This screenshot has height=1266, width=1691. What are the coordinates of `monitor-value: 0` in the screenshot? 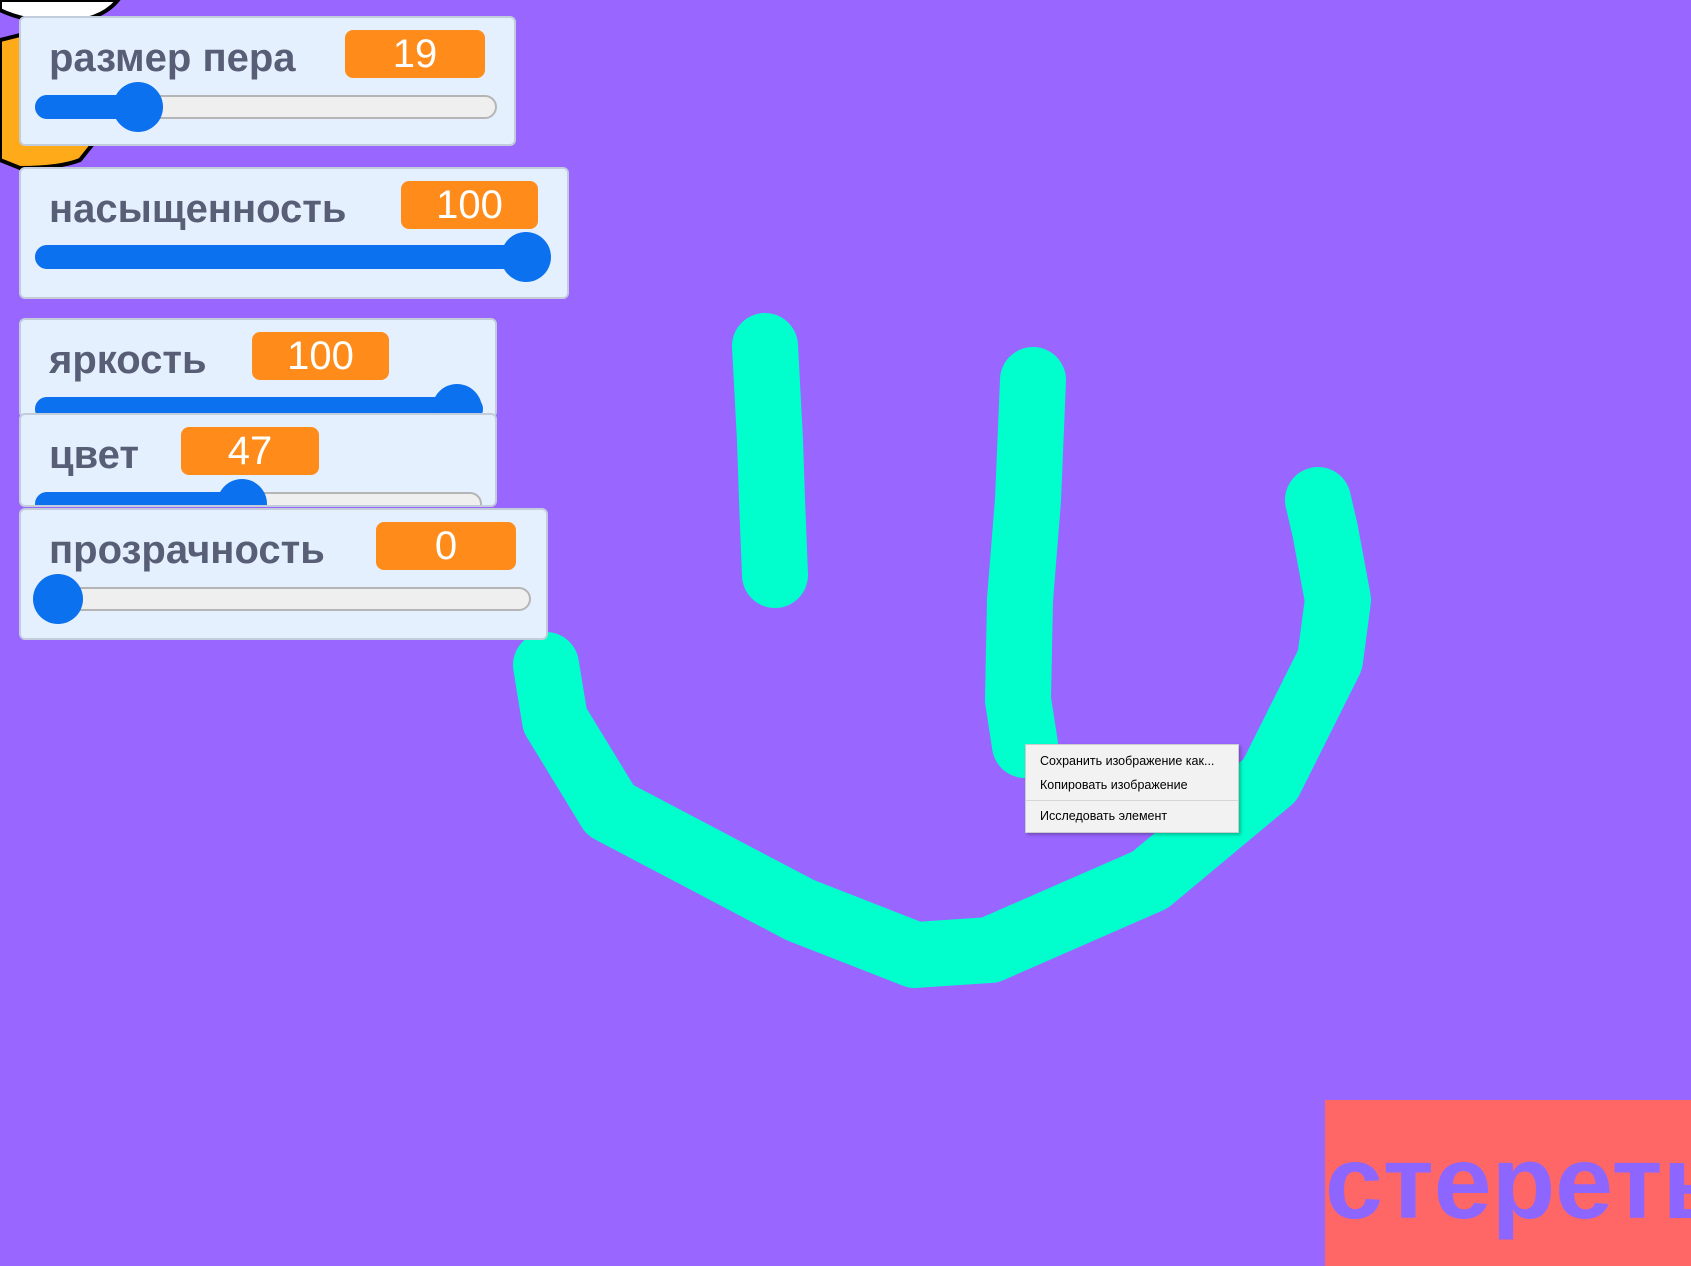 It's located at (446, 546).